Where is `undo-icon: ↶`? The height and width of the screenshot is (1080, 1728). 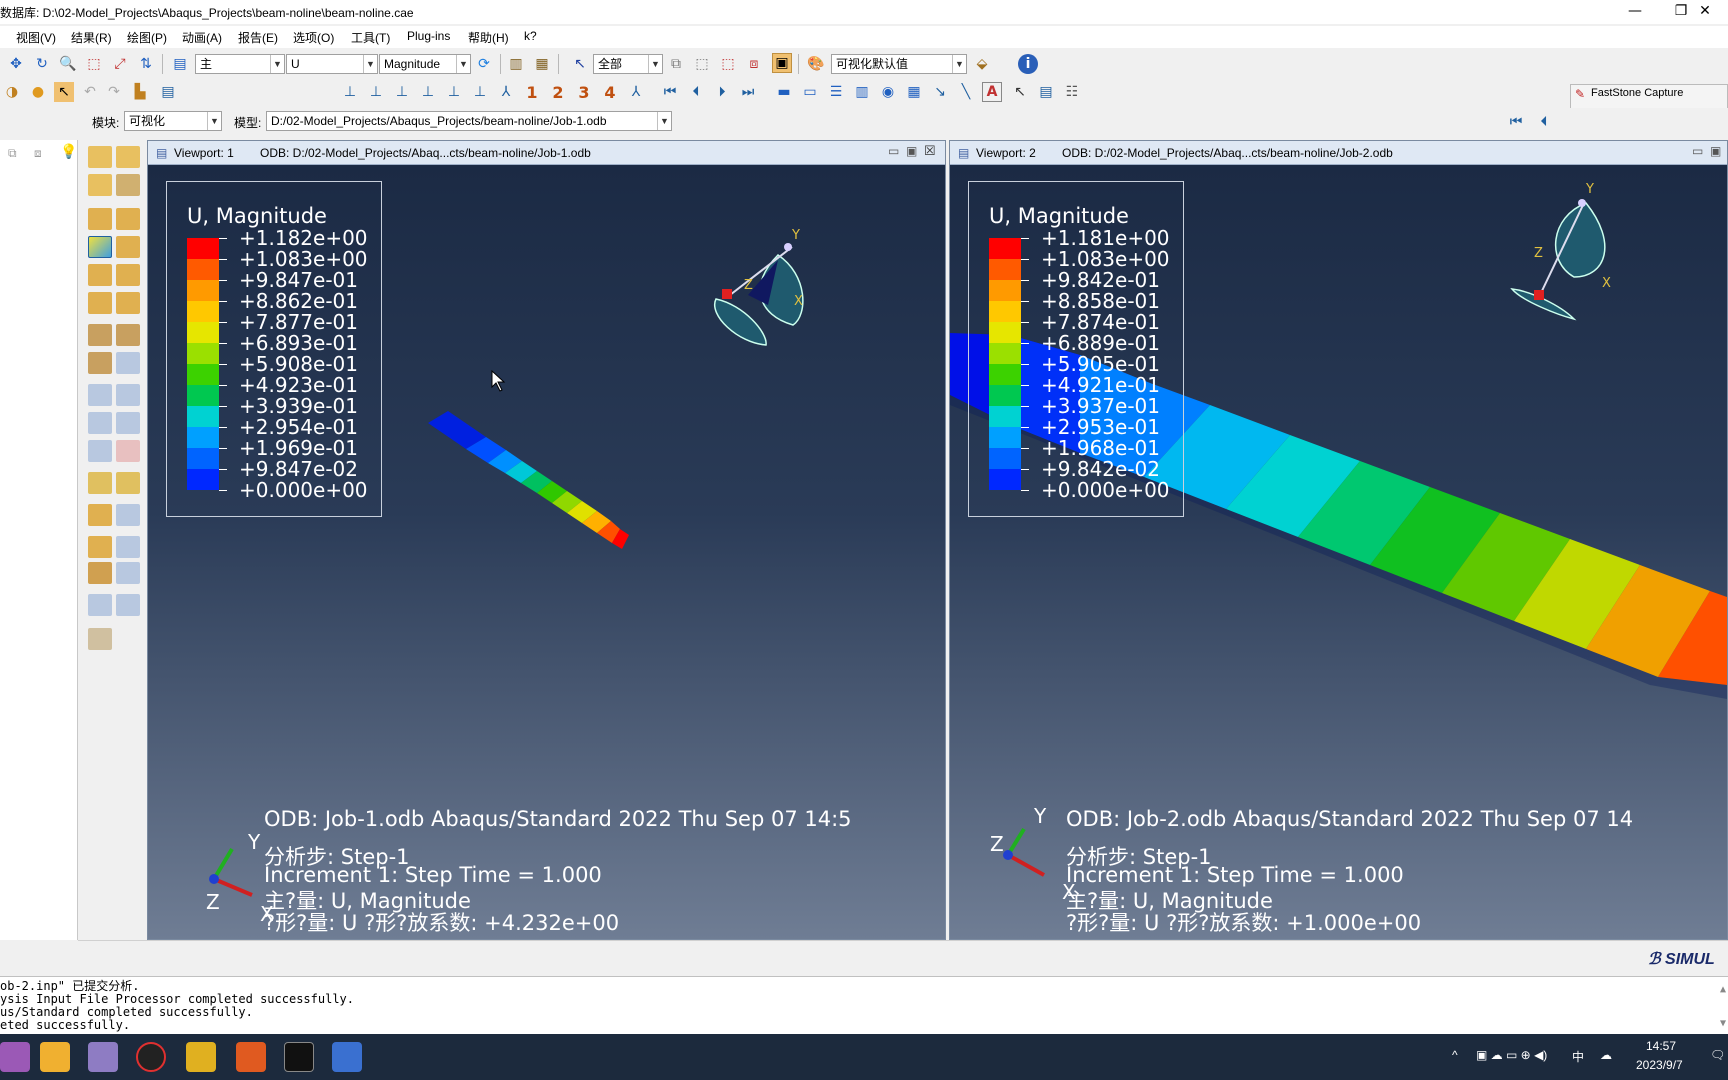
undo-icon: ↶ is located at coordinates (90, 92).